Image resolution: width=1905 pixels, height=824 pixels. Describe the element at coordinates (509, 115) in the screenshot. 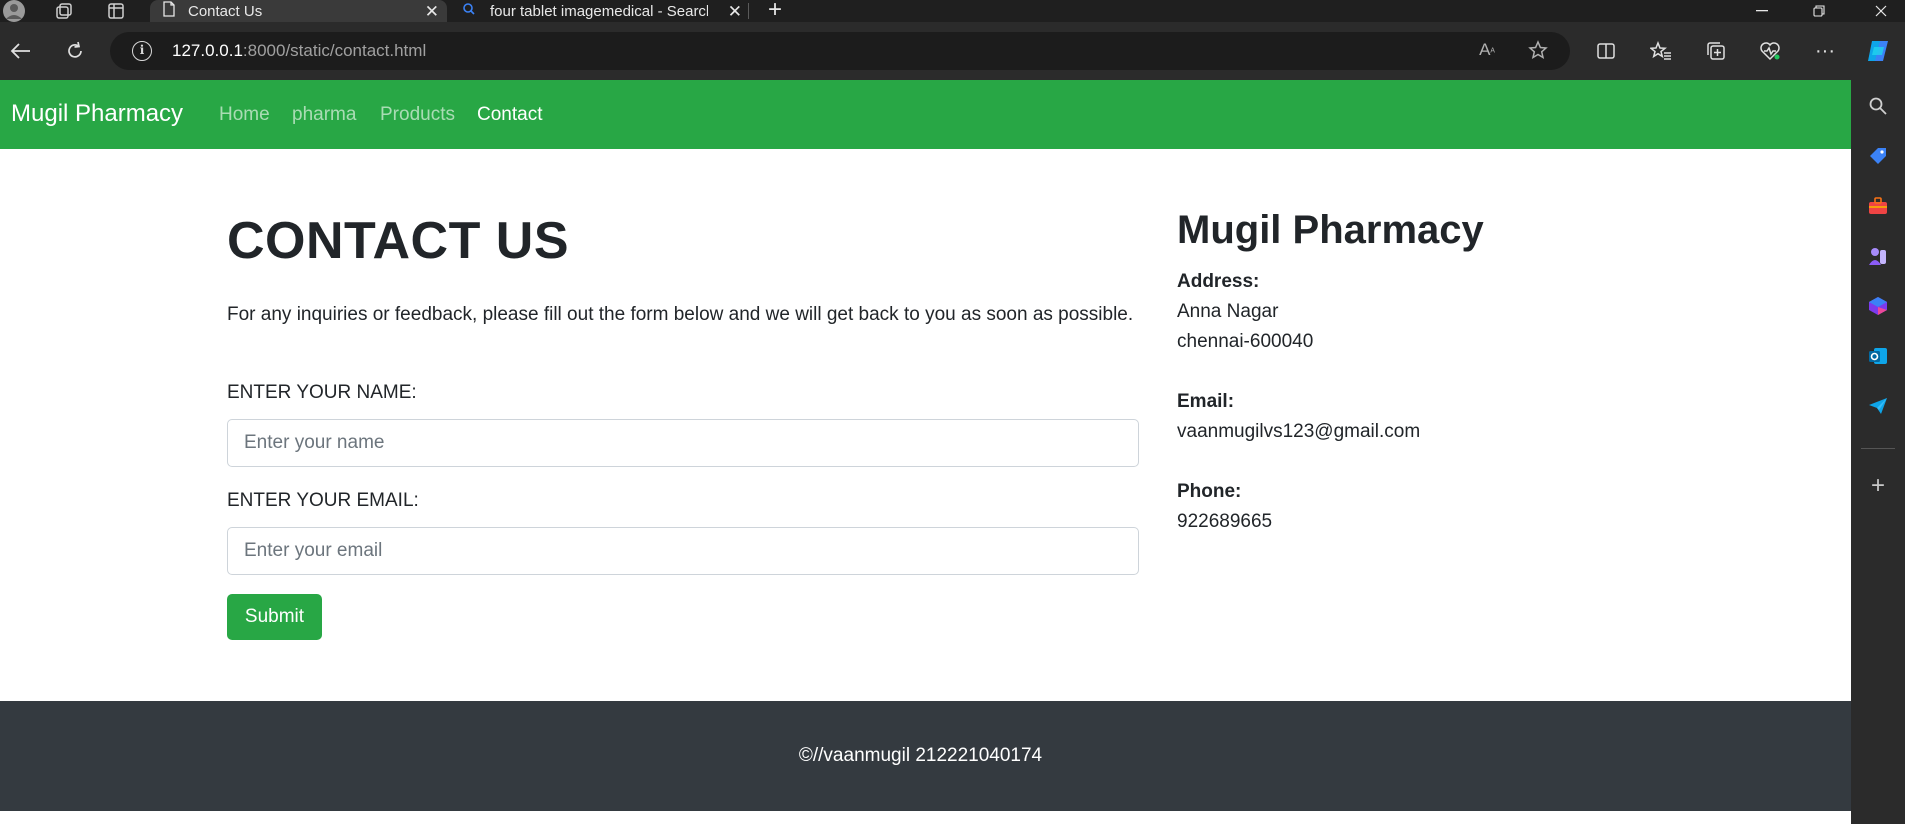

I see `nav-link-contact: Contact` at that location.